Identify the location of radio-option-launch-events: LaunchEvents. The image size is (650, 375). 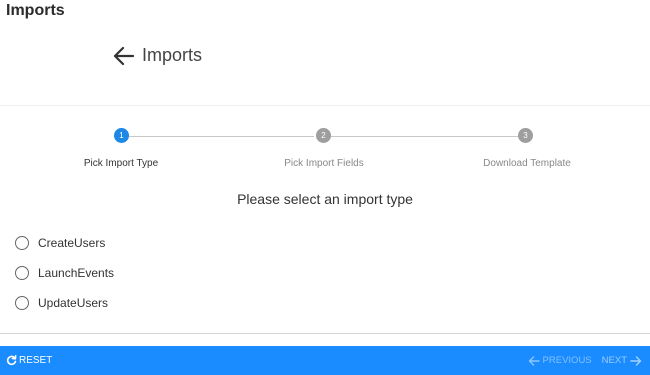
(64, 273).